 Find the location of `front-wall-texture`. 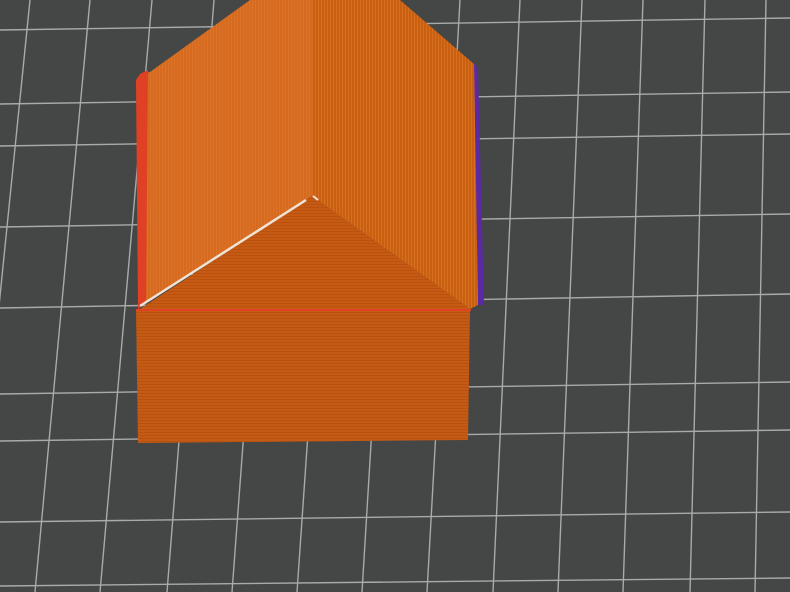

front-wall-texture is located at coordinates (303, 376).